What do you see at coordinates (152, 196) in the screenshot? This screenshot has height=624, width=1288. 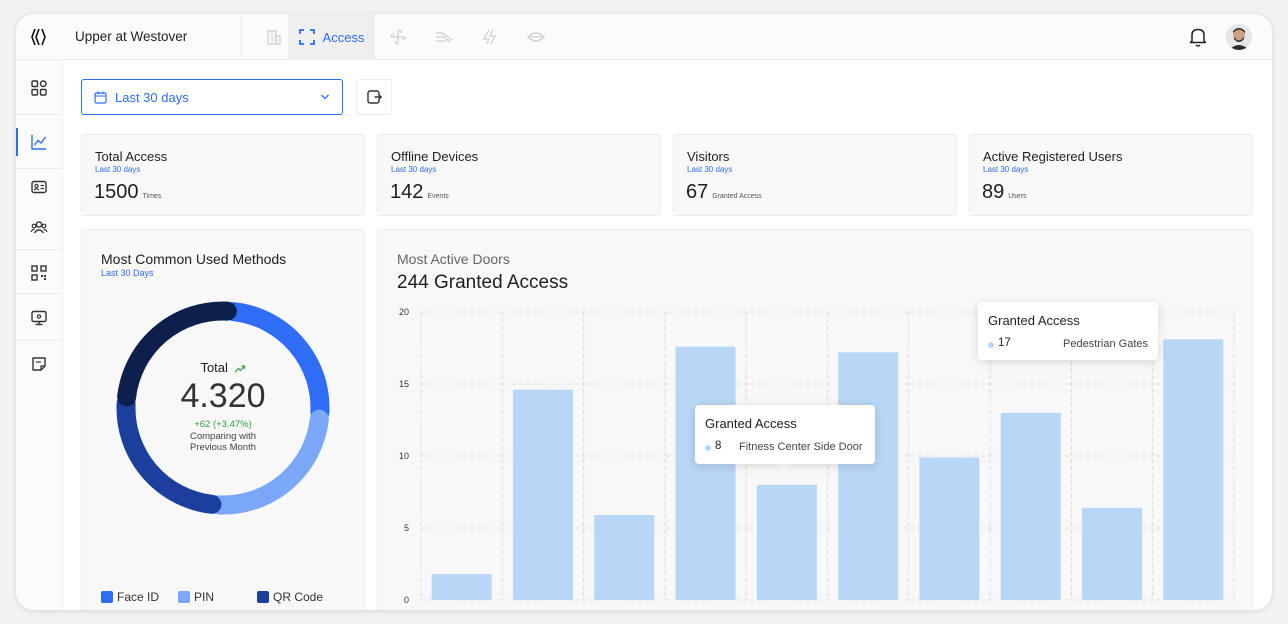 I see `stat-unit: Times` at bounding box center [152, 196].